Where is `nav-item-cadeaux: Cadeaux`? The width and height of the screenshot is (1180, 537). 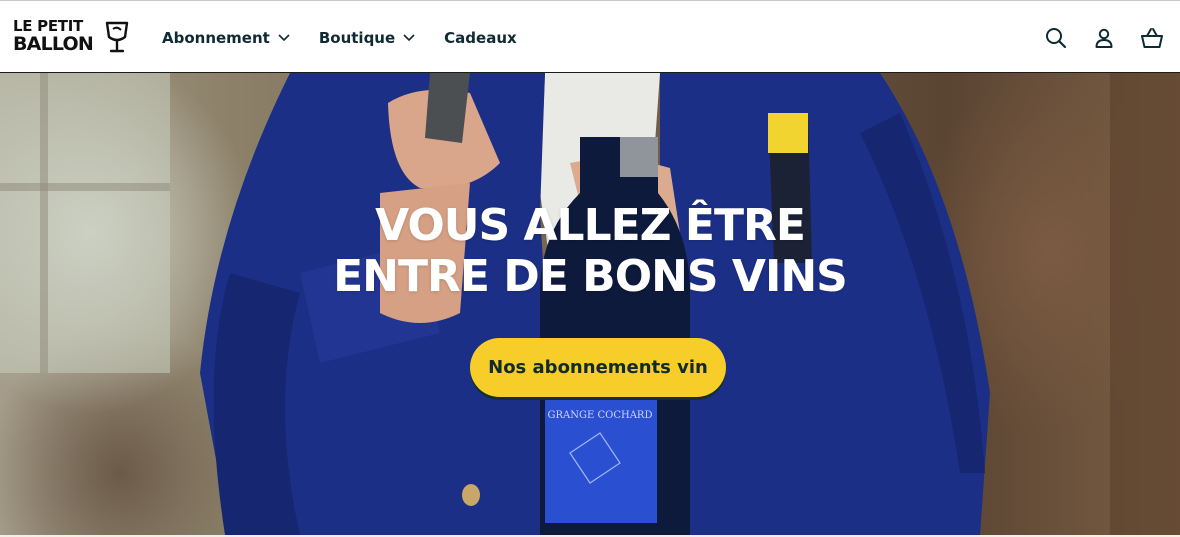
nav-item-cadeaux: Cadeaux is located at coordinates (480, 38).